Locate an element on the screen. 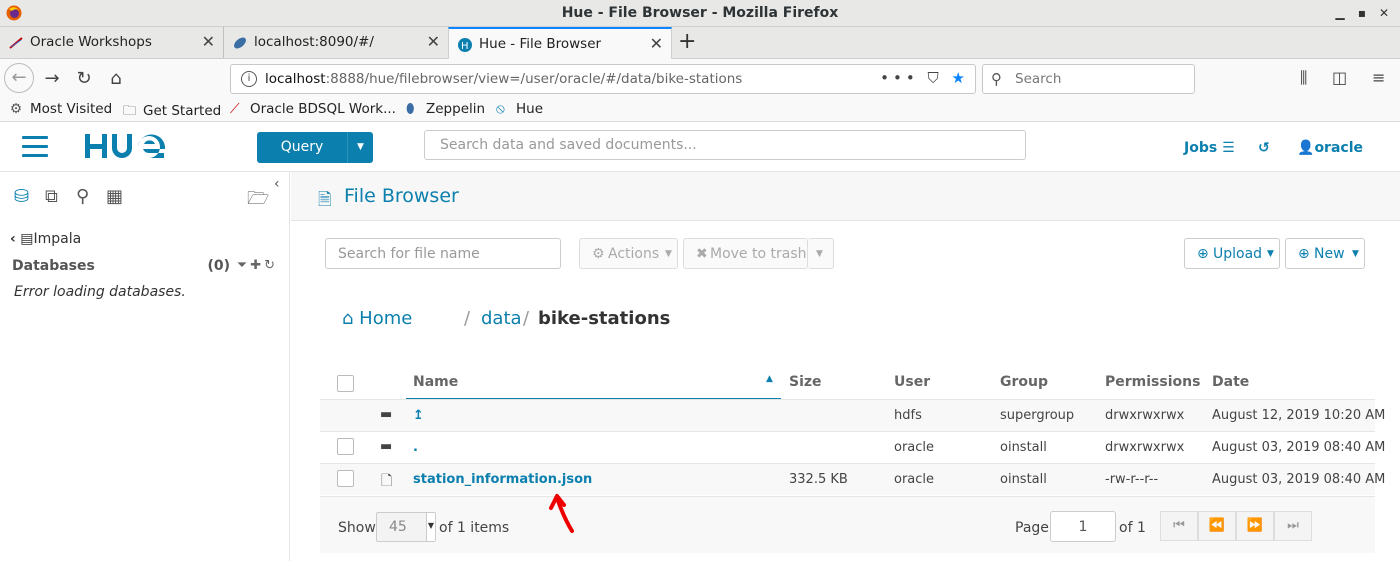 This screenshot has width=1400, height=561. next-page-button: ⏩ is located at coordinates (1255, 526).